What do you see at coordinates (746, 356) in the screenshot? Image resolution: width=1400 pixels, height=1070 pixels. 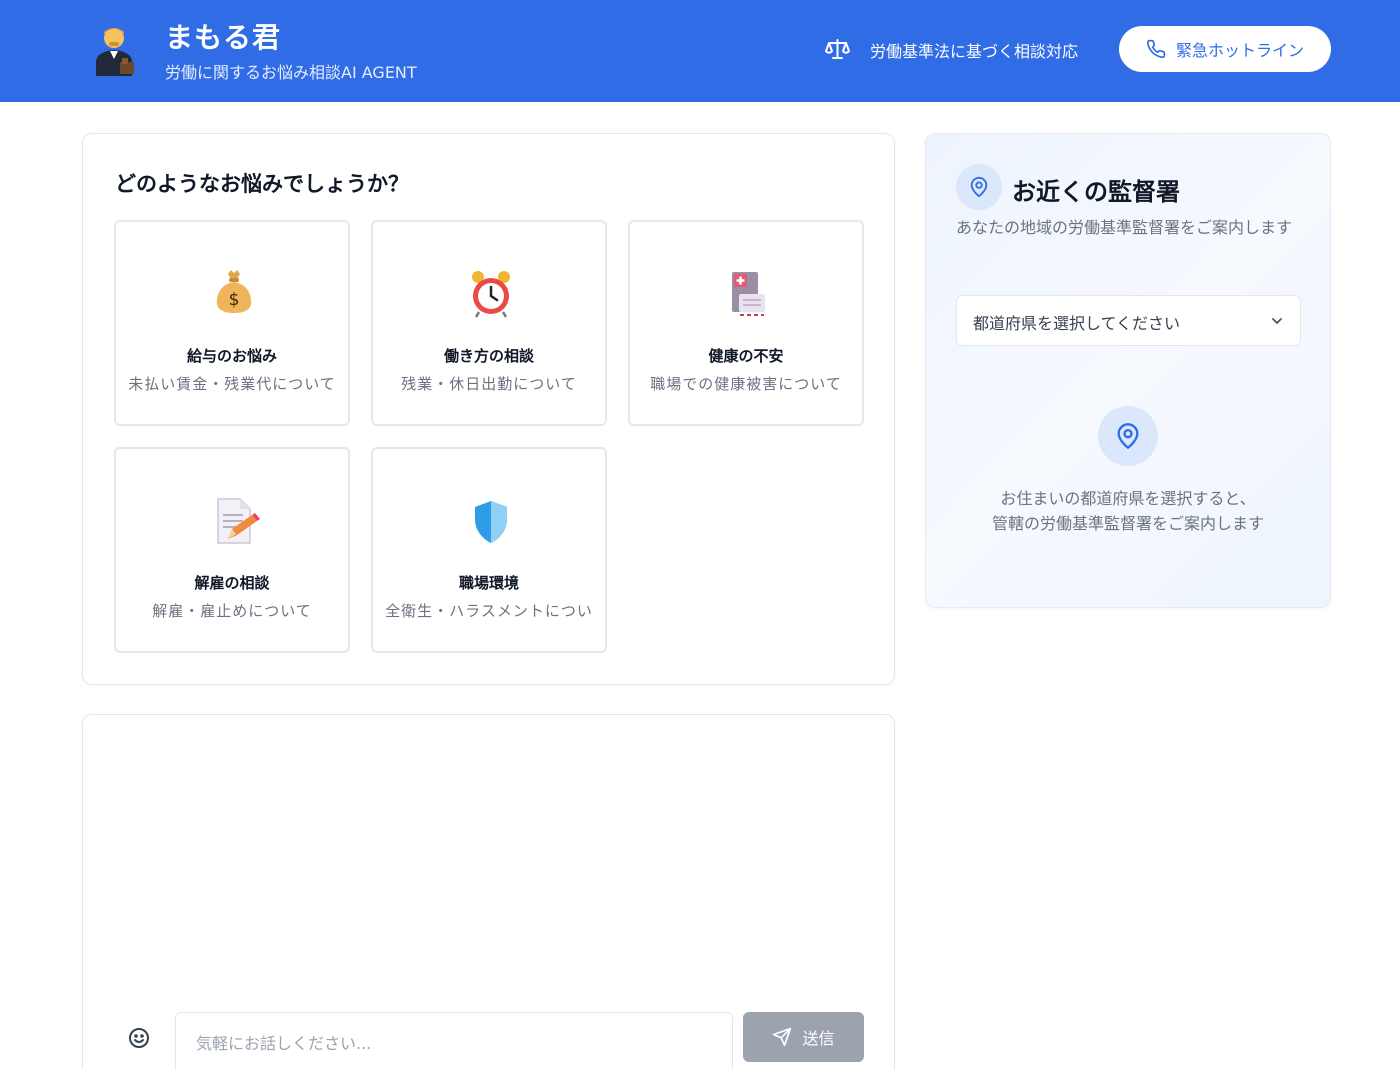 I see `topic-label: 健康の不安` at bounding box center [746, 356].